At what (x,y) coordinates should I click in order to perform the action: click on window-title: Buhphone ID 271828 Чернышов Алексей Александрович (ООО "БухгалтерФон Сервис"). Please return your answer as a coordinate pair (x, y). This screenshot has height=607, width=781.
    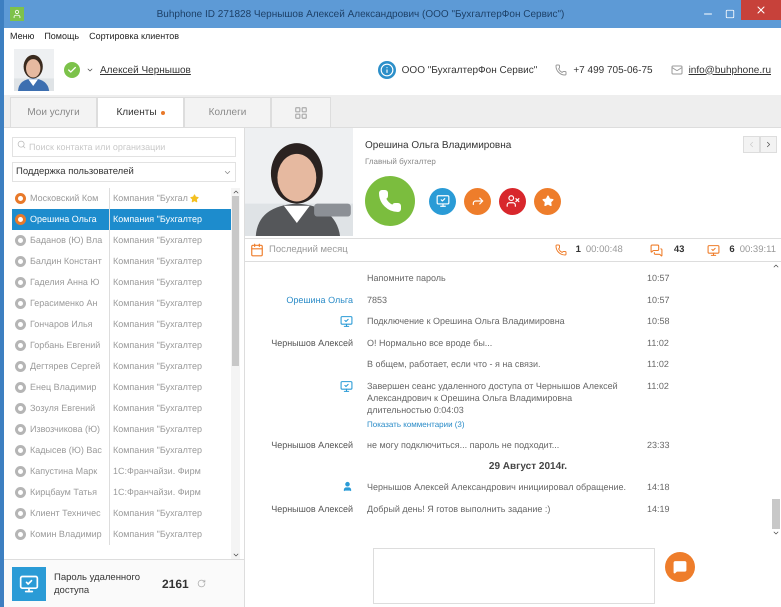
    Looking at the image, I should click on (361, 15).